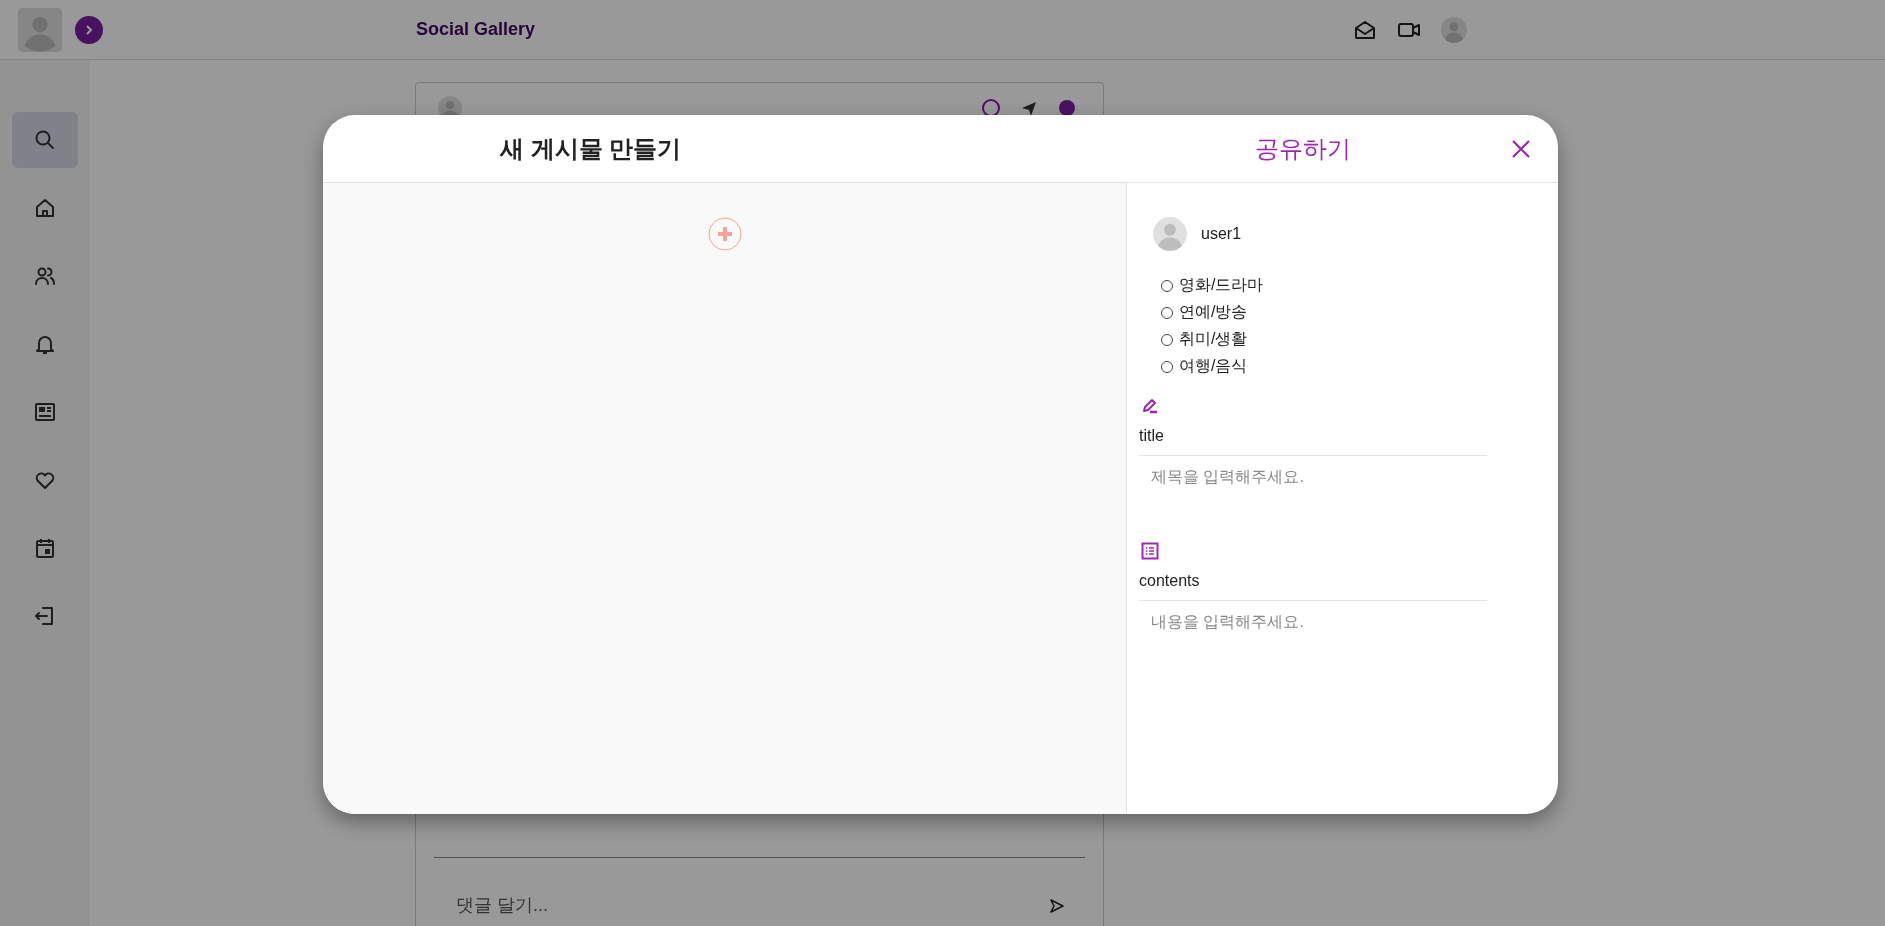 The height and width of the screenshot is (926, 1885). I want to click on home-icon, so click(45, 208).